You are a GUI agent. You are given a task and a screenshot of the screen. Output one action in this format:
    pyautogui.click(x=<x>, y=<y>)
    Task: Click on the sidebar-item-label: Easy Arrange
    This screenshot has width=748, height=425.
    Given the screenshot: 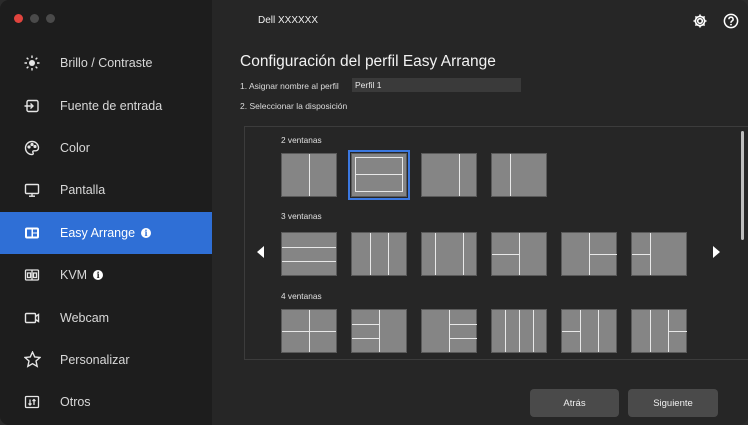 What is the action you would take?
    pyautogui.click(x=98, y=232)
    